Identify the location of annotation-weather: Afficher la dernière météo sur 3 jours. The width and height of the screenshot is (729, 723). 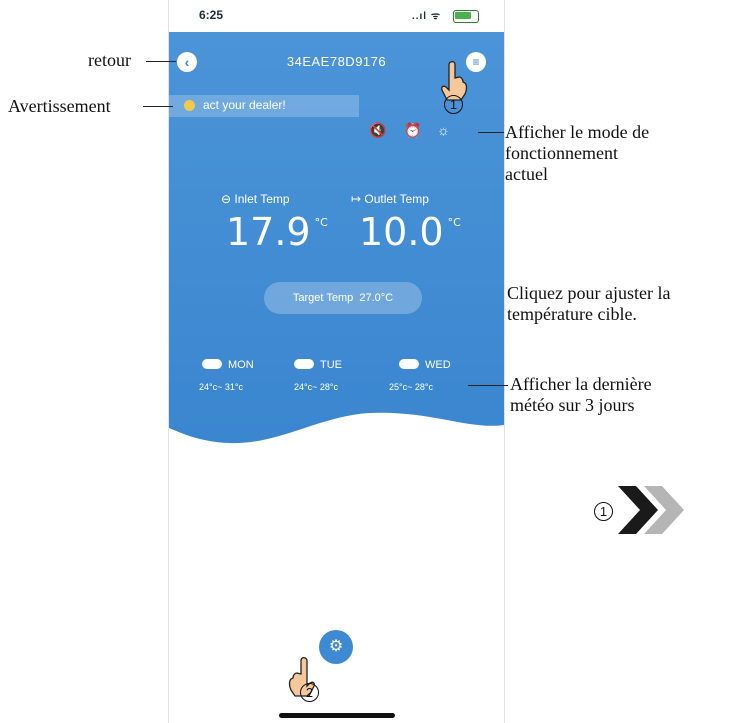
(581, 394).